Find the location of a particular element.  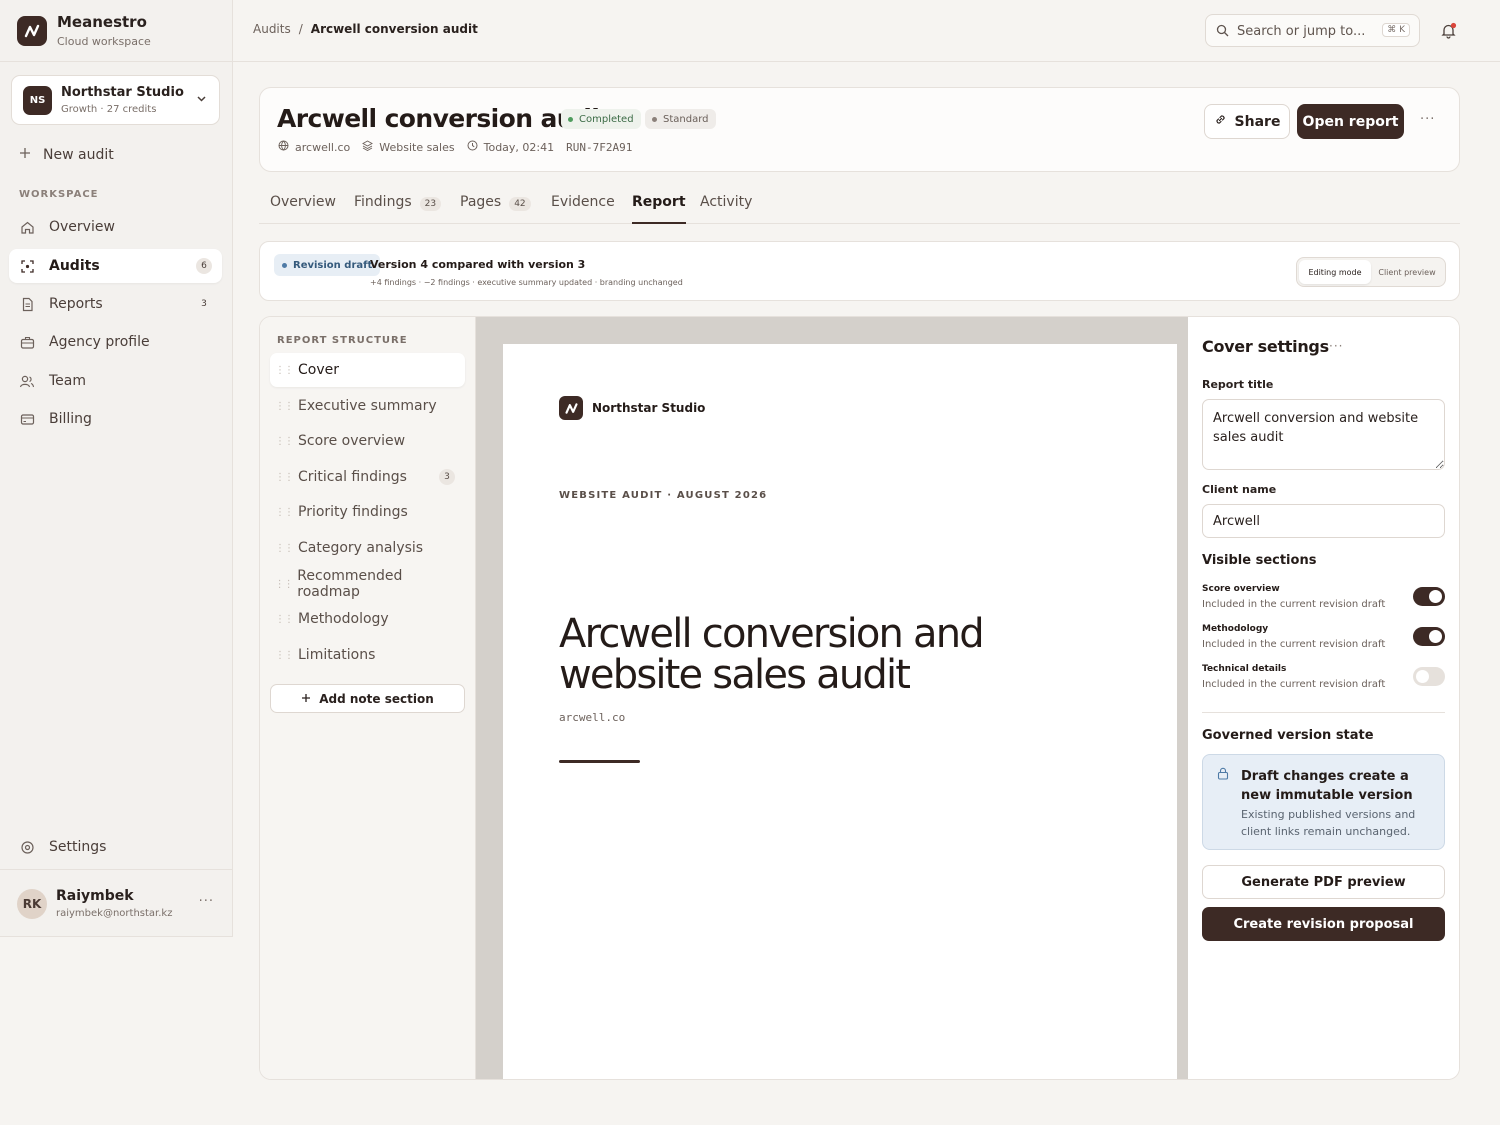

globe-icon is located at coordinates (283, 147).